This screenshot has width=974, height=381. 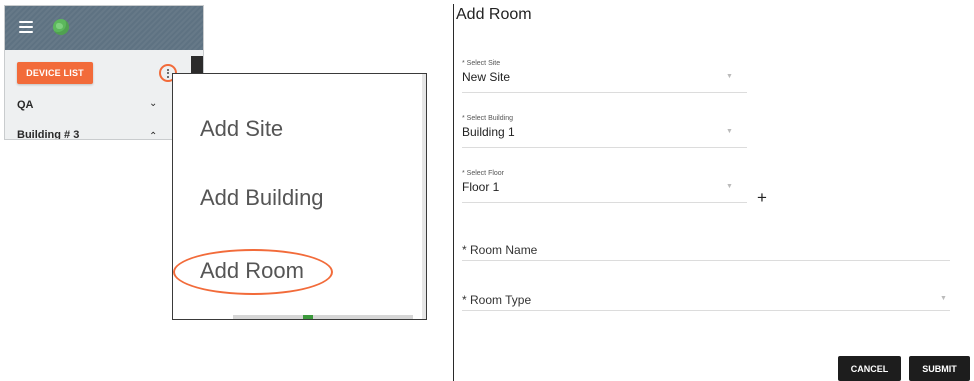 What do you see at coordinates (488, 132) in the screenshot?
I see `select-building-value: Building 1` at bounding box center [488, 132].